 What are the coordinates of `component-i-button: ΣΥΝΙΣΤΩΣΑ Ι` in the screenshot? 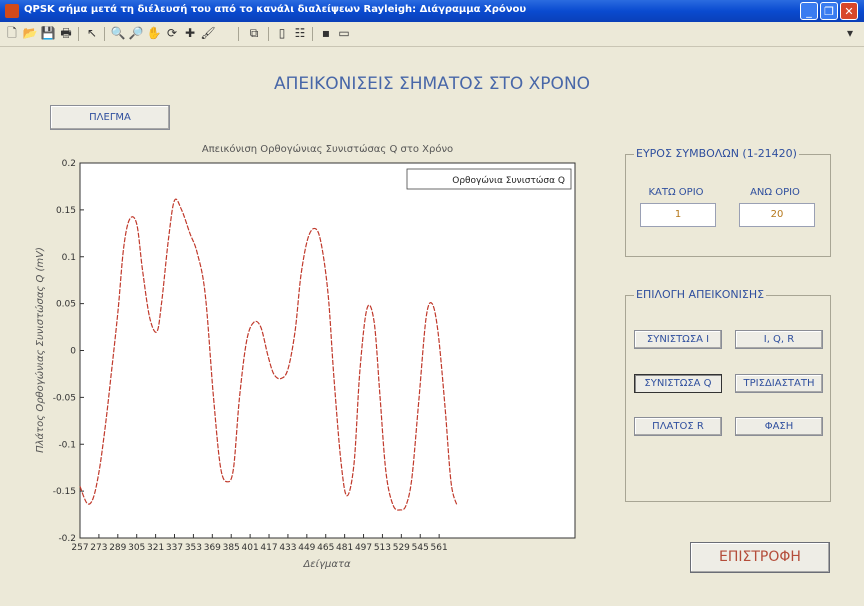 It's located at (678, 339).